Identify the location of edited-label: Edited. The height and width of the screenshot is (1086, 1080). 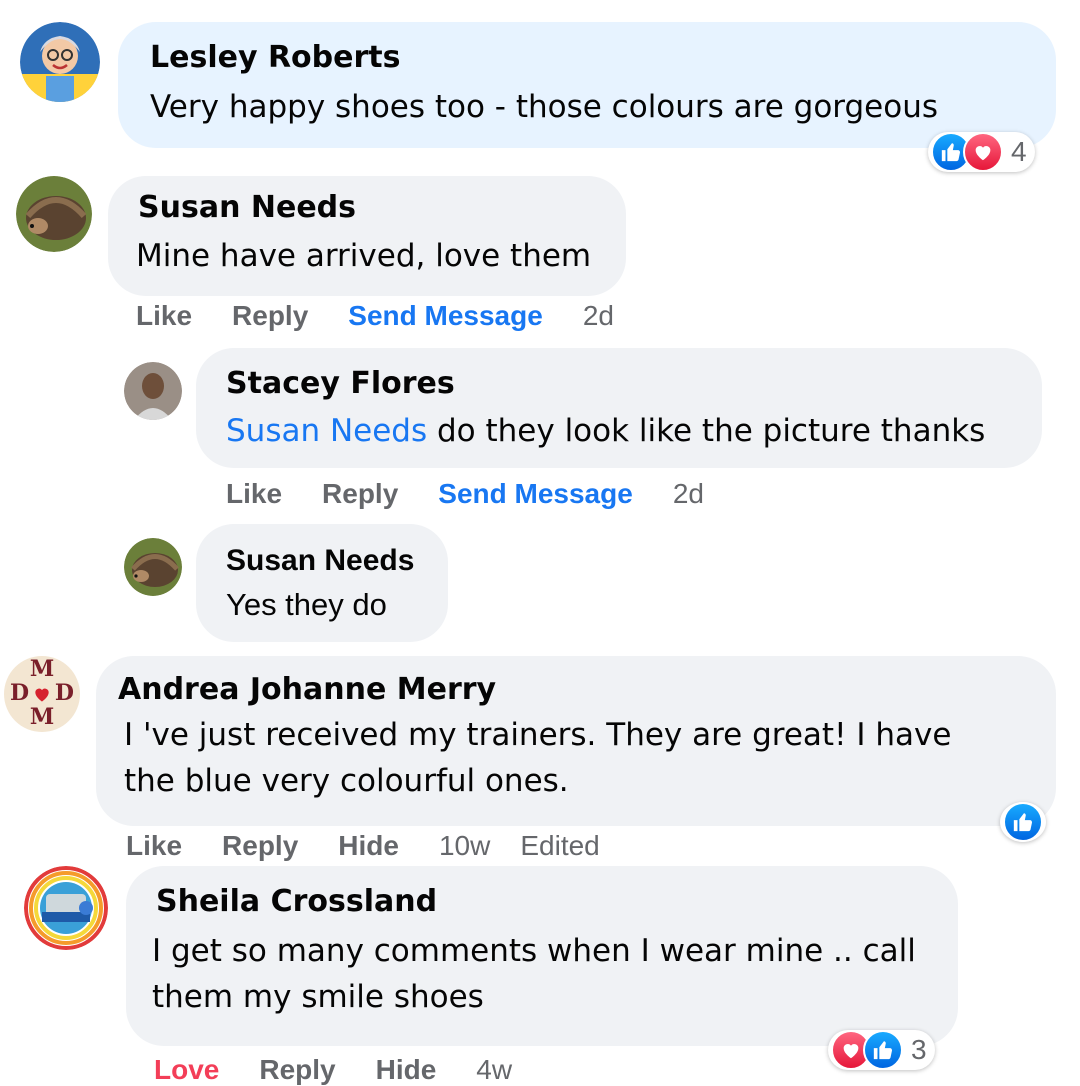
(559, 846).